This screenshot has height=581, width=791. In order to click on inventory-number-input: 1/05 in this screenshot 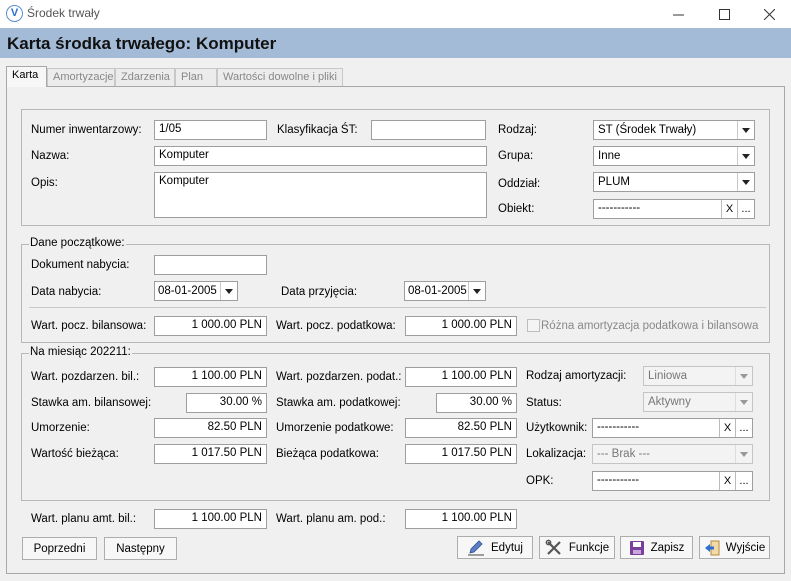, I will do `click(210, 130)`.